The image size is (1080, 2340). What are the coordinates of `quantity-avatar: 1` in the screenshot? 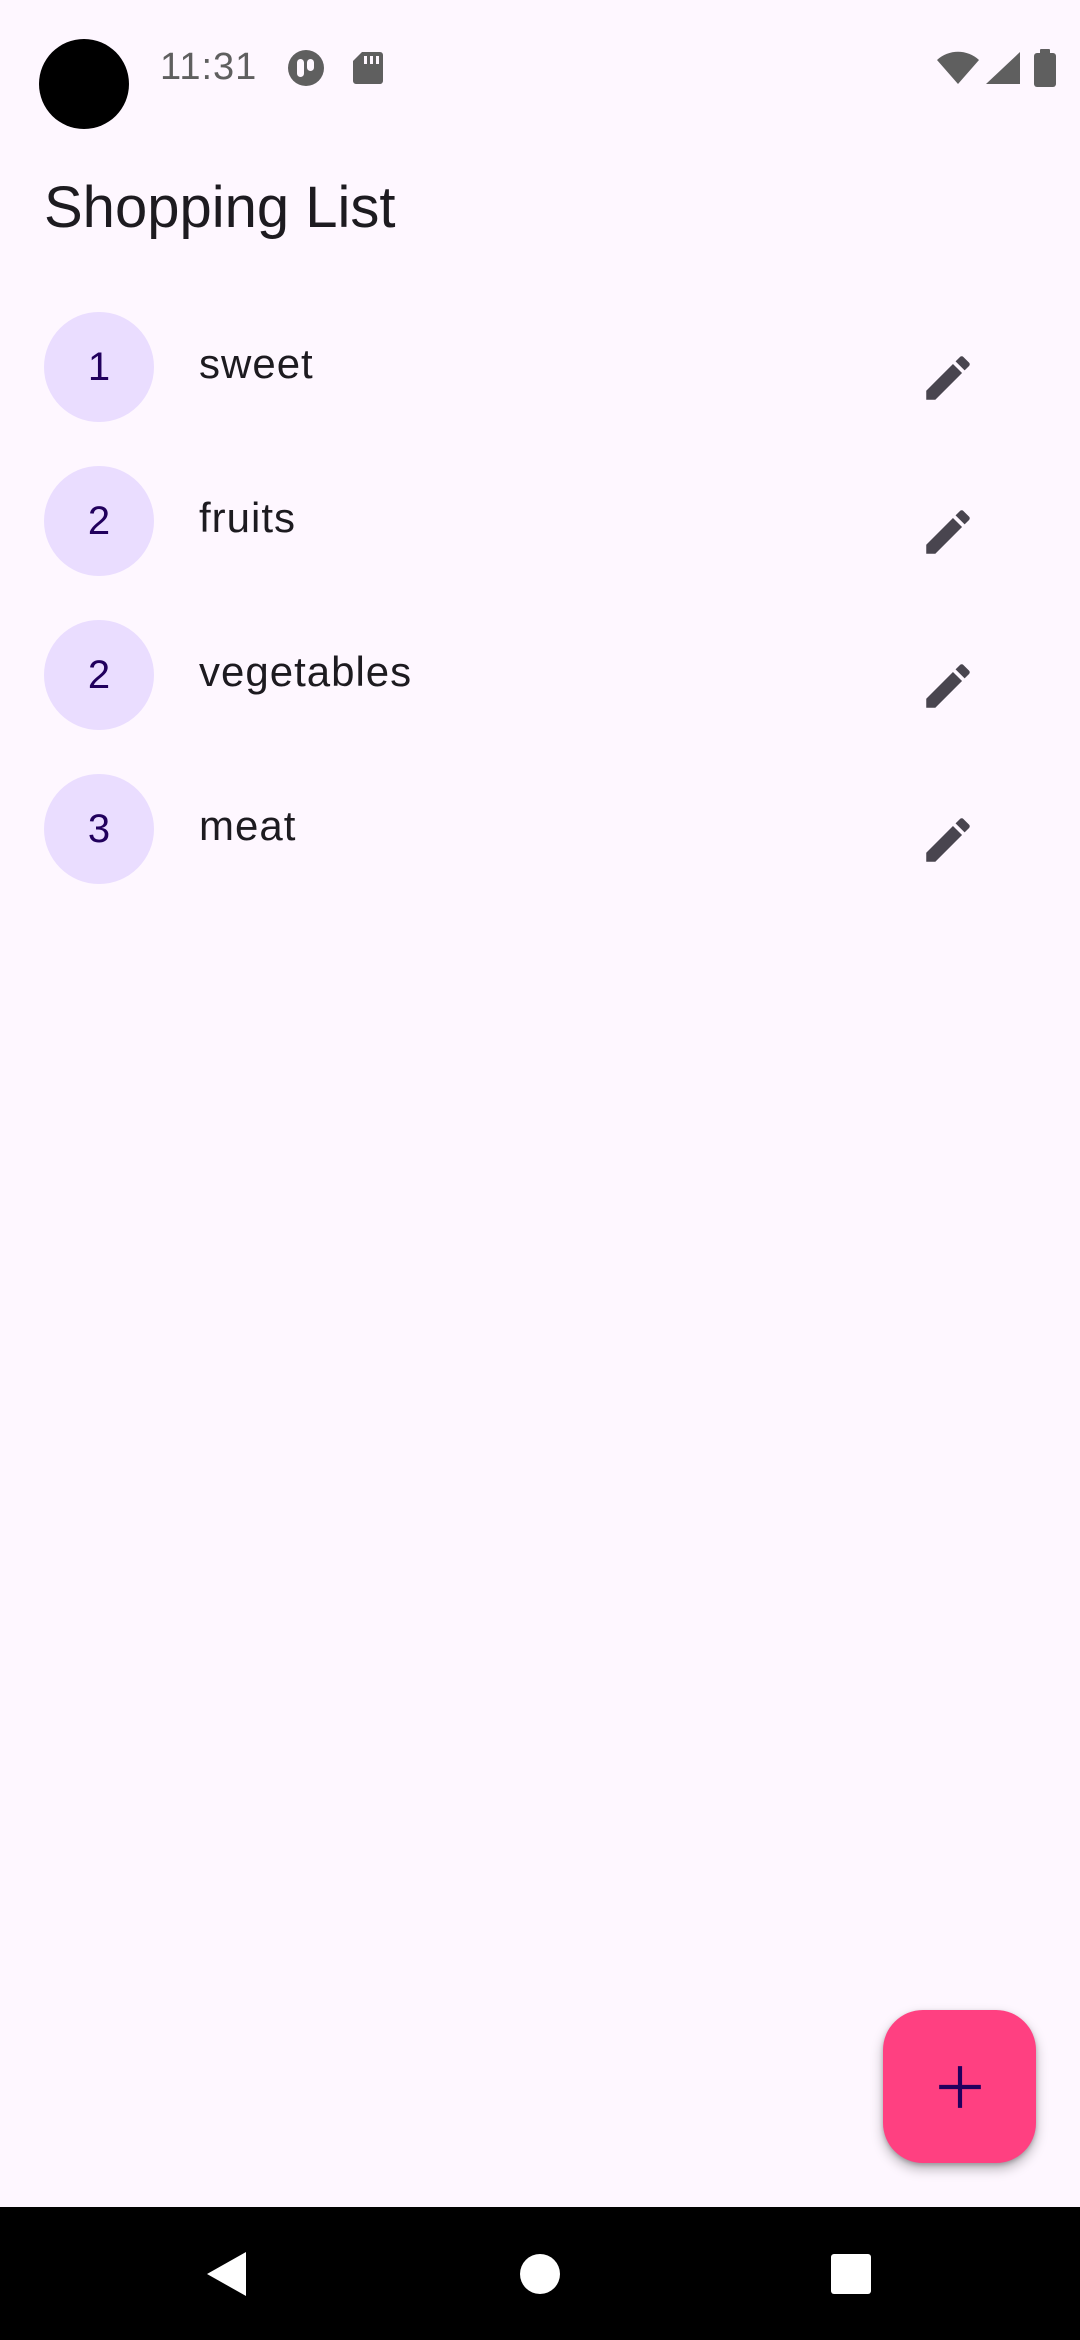 It's located at (99, 367).